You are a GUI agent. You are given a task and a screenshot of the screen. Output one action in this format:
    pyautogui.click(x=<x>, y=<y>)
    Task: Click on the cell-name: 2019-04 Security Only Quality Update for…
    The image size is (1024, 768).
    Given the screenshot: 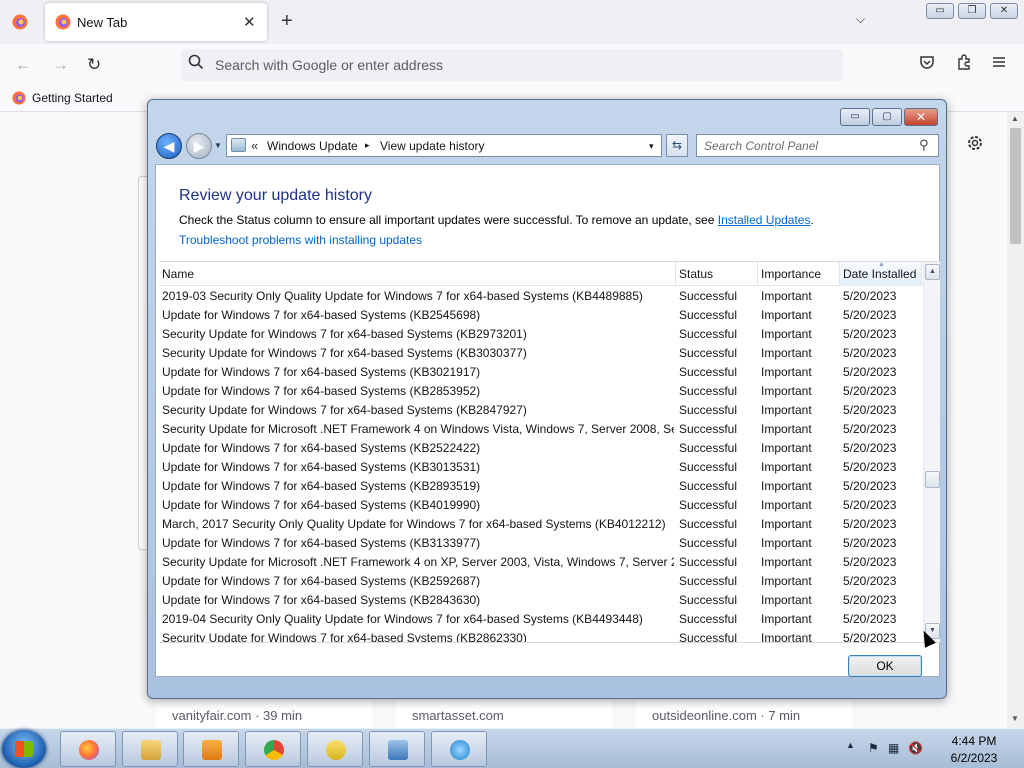 What is the action you would take?
    pyautogui.click(x=402, y=619)
    